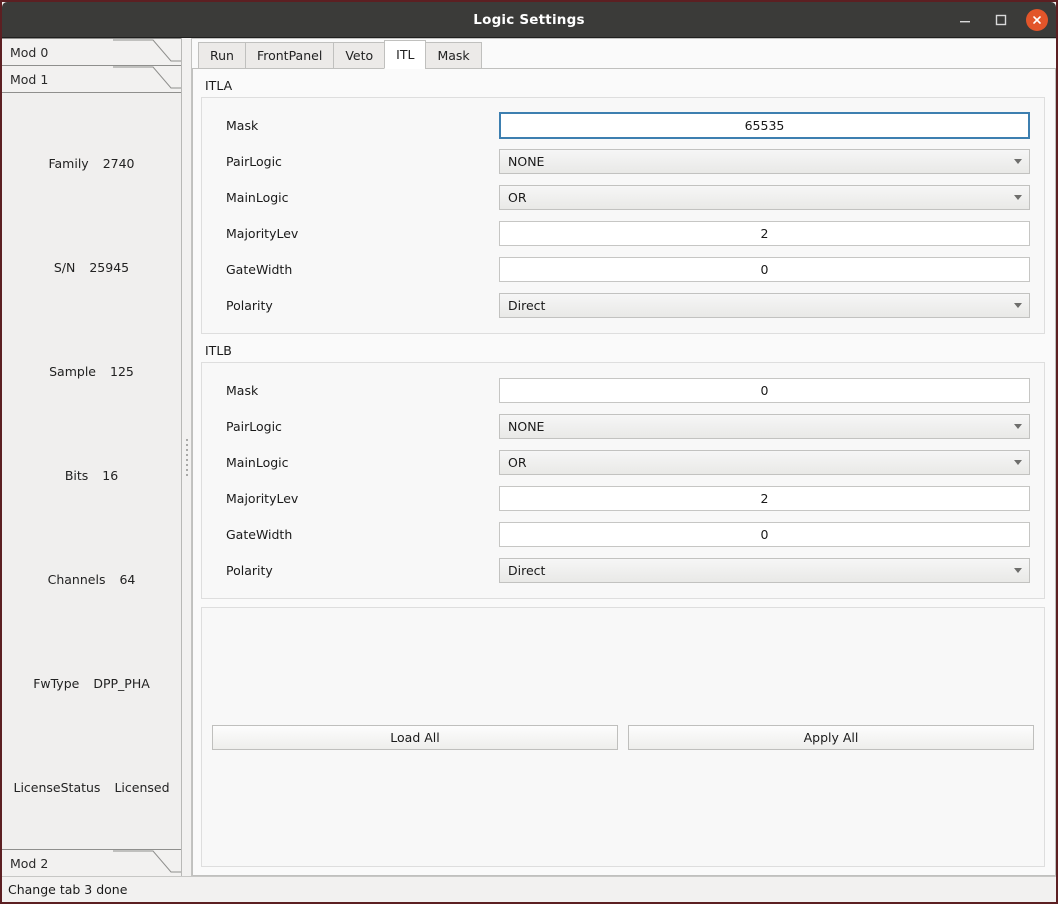 The image size is (1058, 904). I want to click on property-value: DPP_PHA, so click(121, 683).